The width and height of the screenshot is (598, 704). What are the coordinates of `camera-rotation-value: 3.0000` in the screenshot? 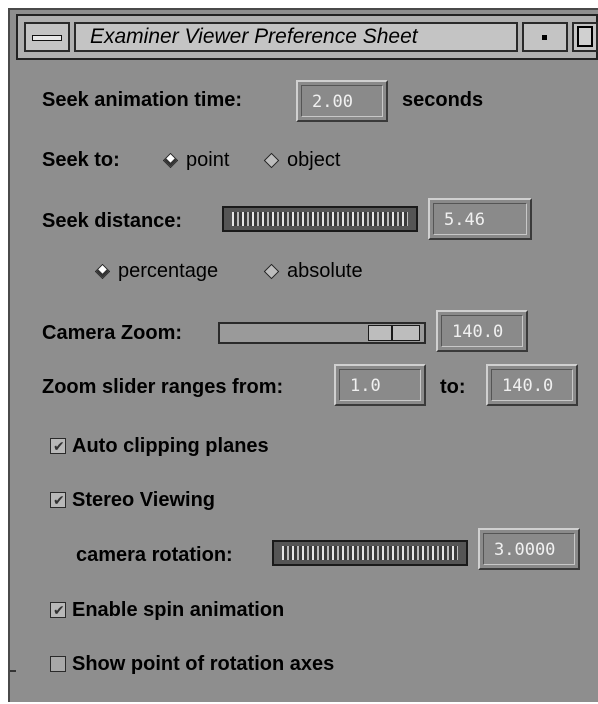 It's located at (529, 549).